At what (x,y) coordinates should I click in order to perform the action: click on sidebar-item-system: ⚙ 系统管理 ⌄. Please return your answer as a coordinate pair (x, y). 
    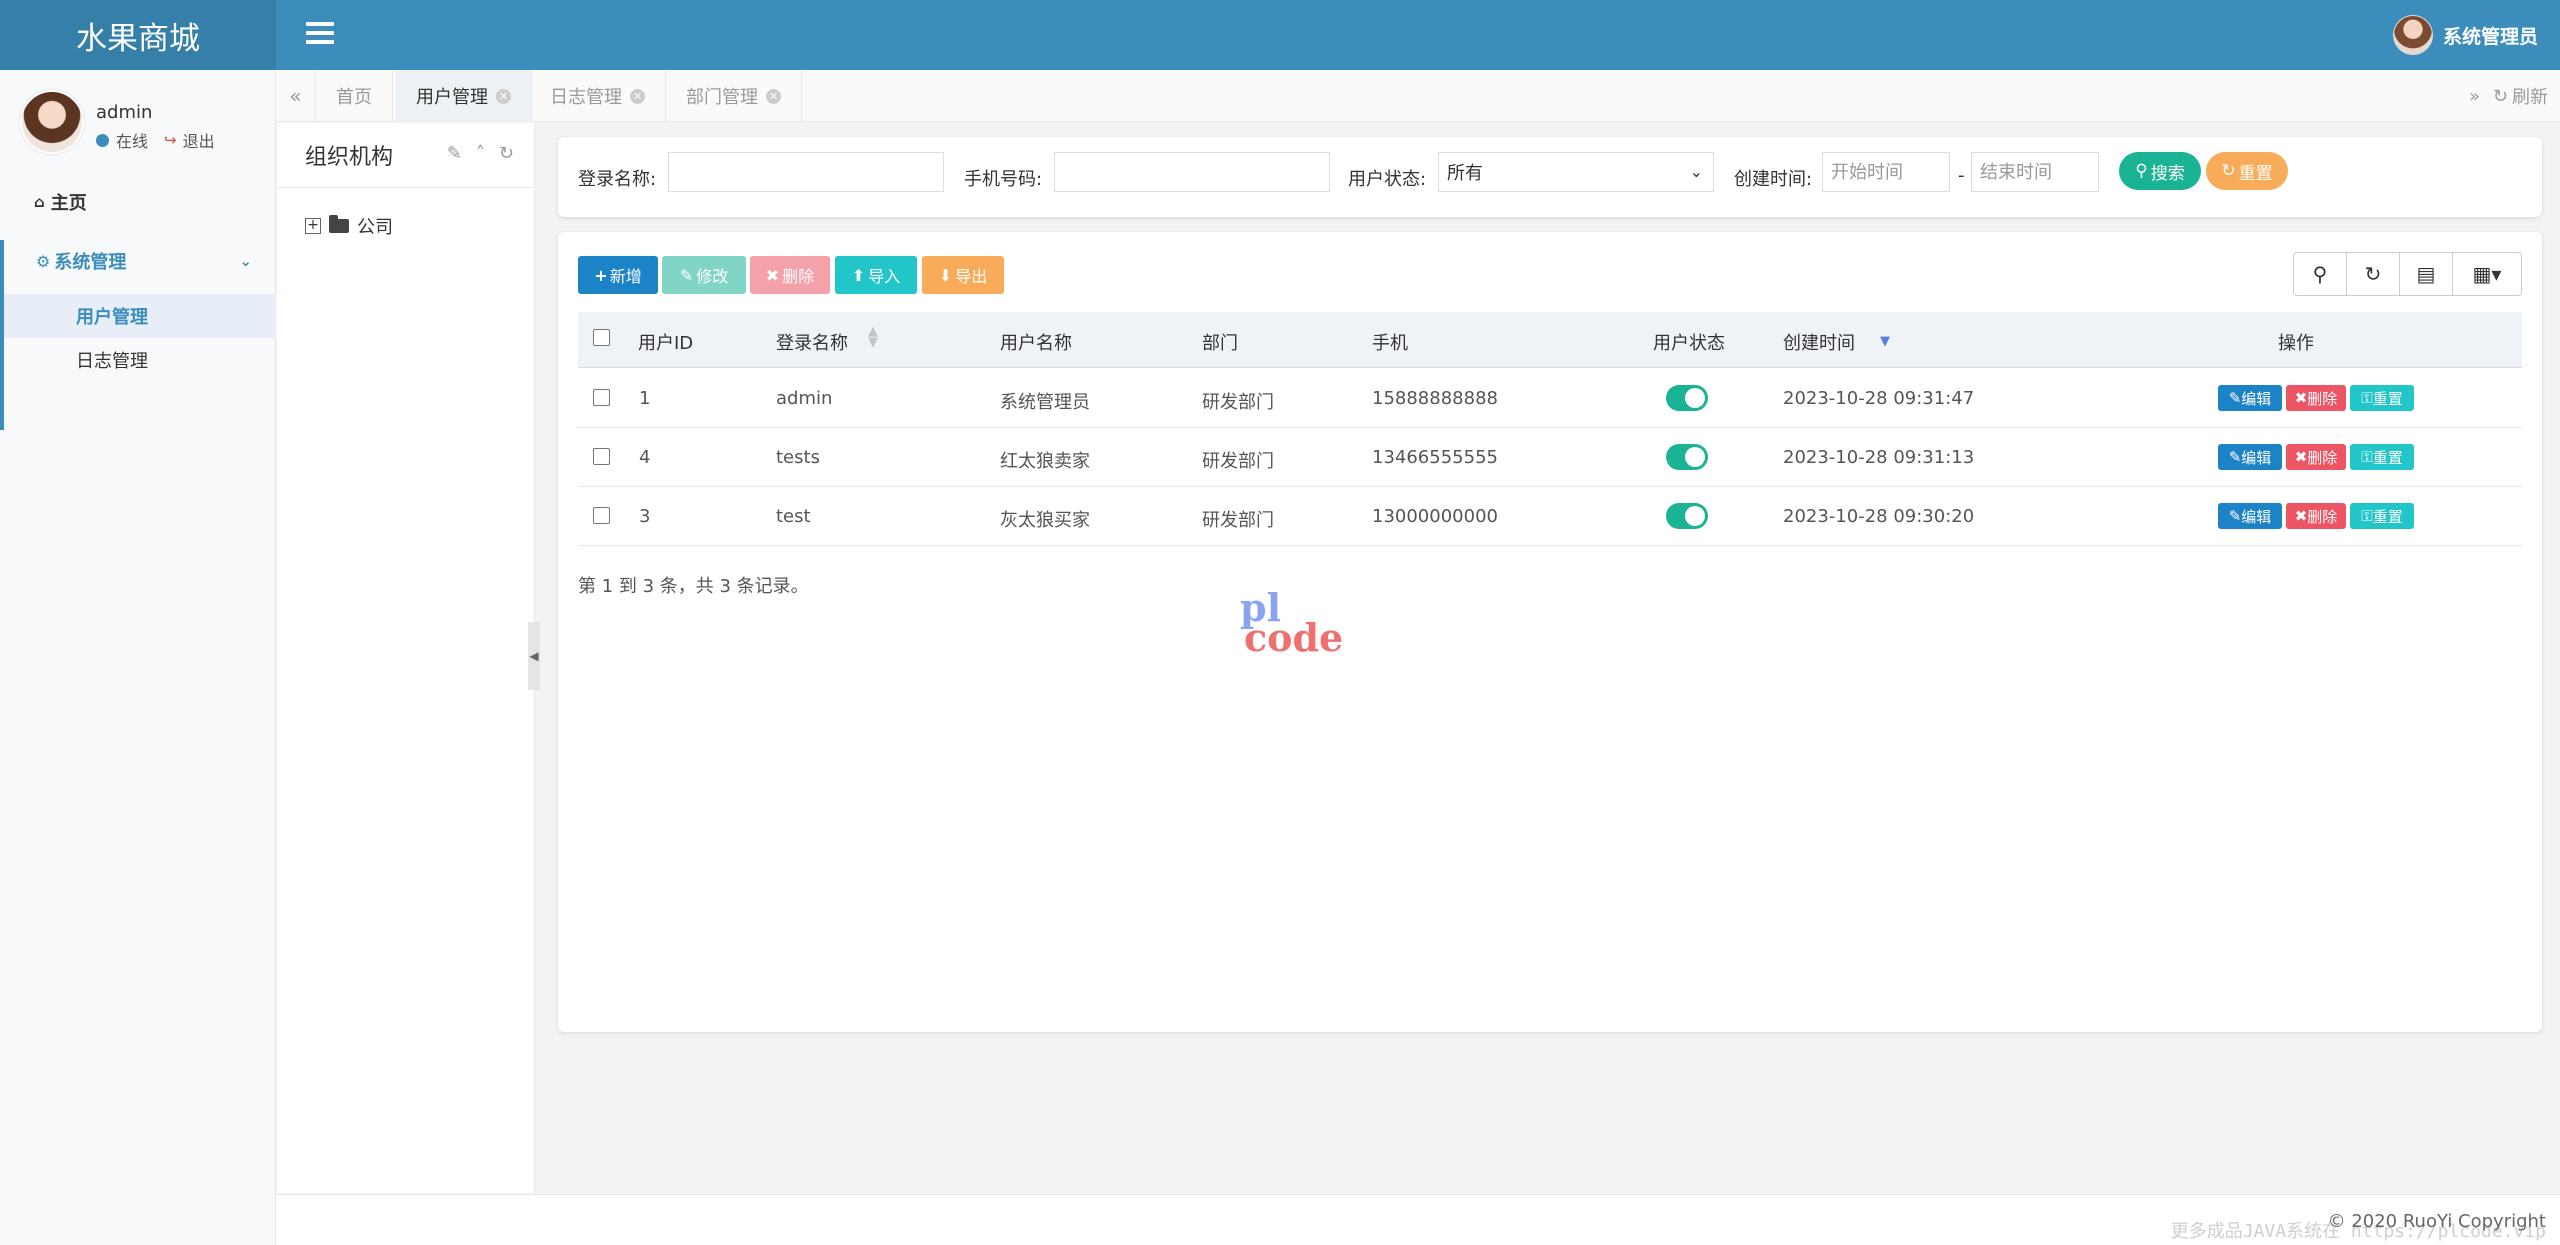
    Looking at the image, I should click on (140, 261).